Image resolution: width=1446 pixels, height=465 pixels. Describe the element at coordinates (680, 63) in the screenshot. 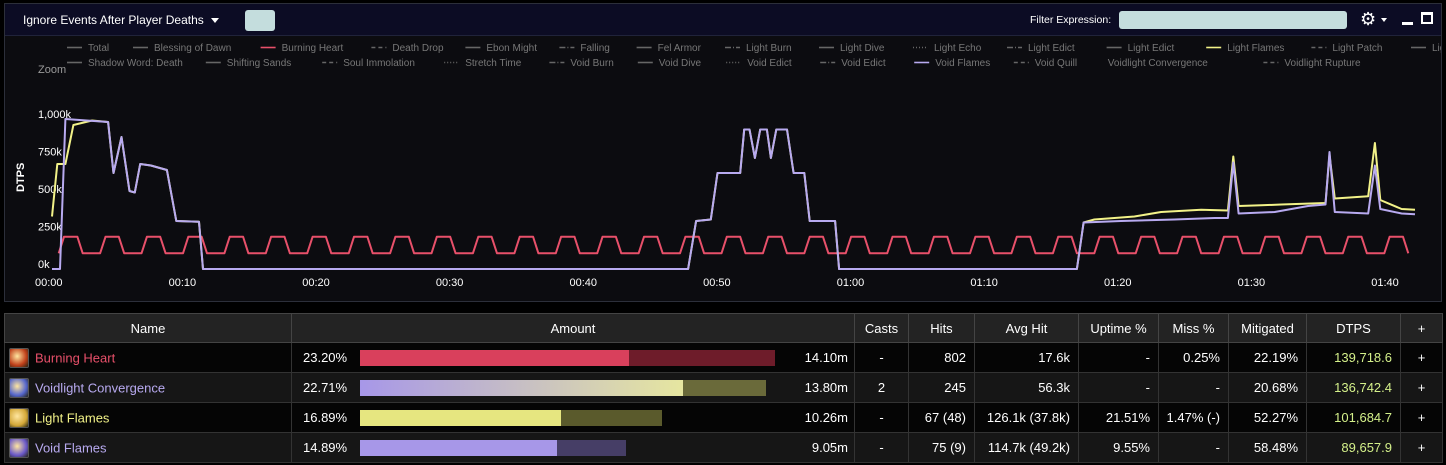

I see `legend-item-void-dive: Void Dive` at that location.